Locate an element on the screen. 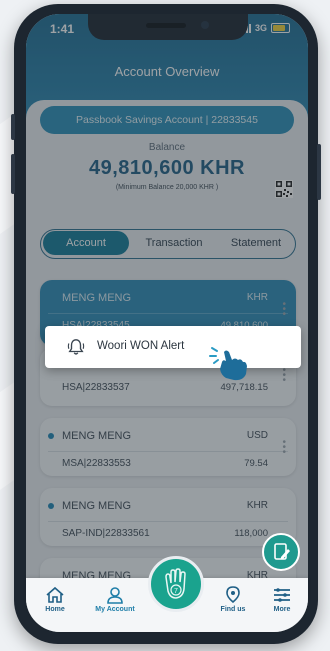 The image size is (330, 651). home-icon is located at coordinates (55, 594).